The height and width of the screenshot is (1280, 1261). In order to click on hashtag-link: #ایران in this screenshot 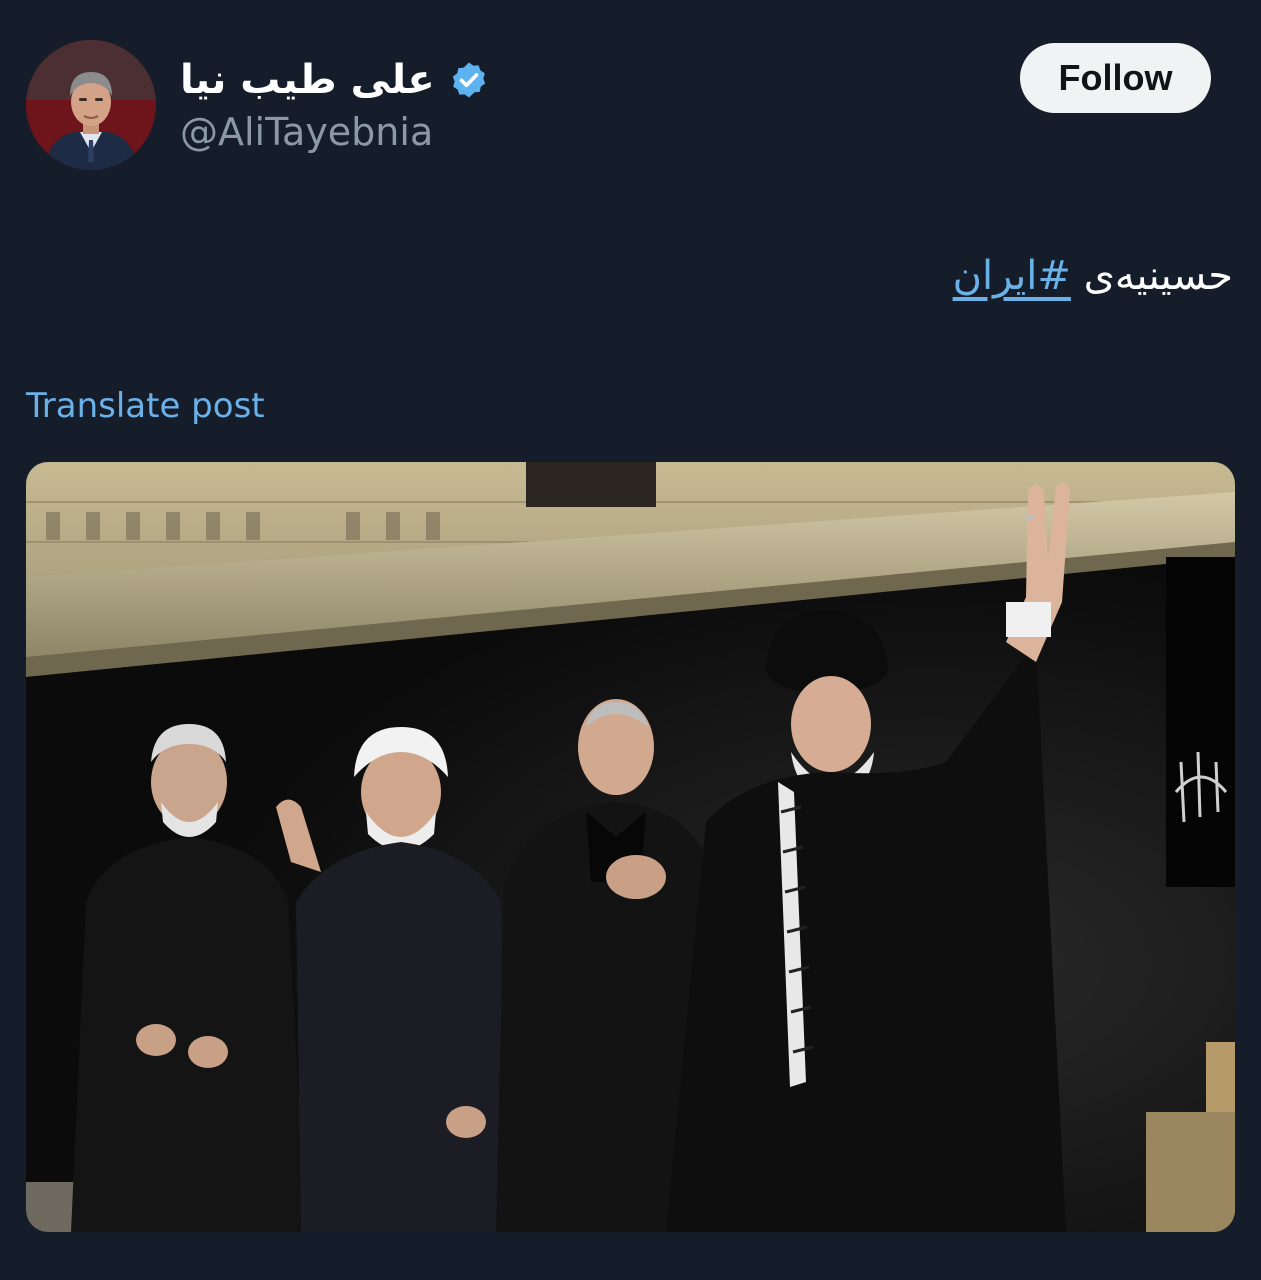, I will do `click(1012, 276)`.